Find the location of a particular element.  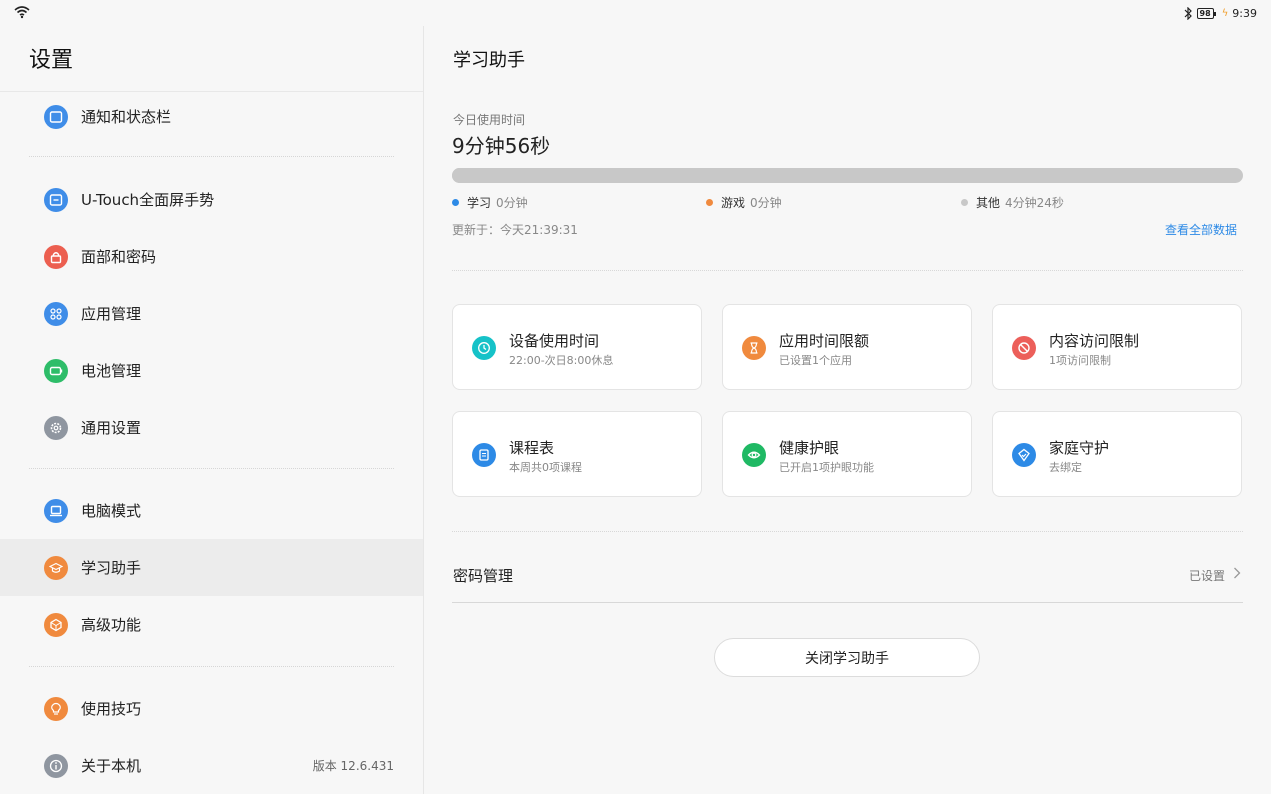

card-content-restriction: 内容访问限制 1项访问限制 is located at coordinates (1117, 347).